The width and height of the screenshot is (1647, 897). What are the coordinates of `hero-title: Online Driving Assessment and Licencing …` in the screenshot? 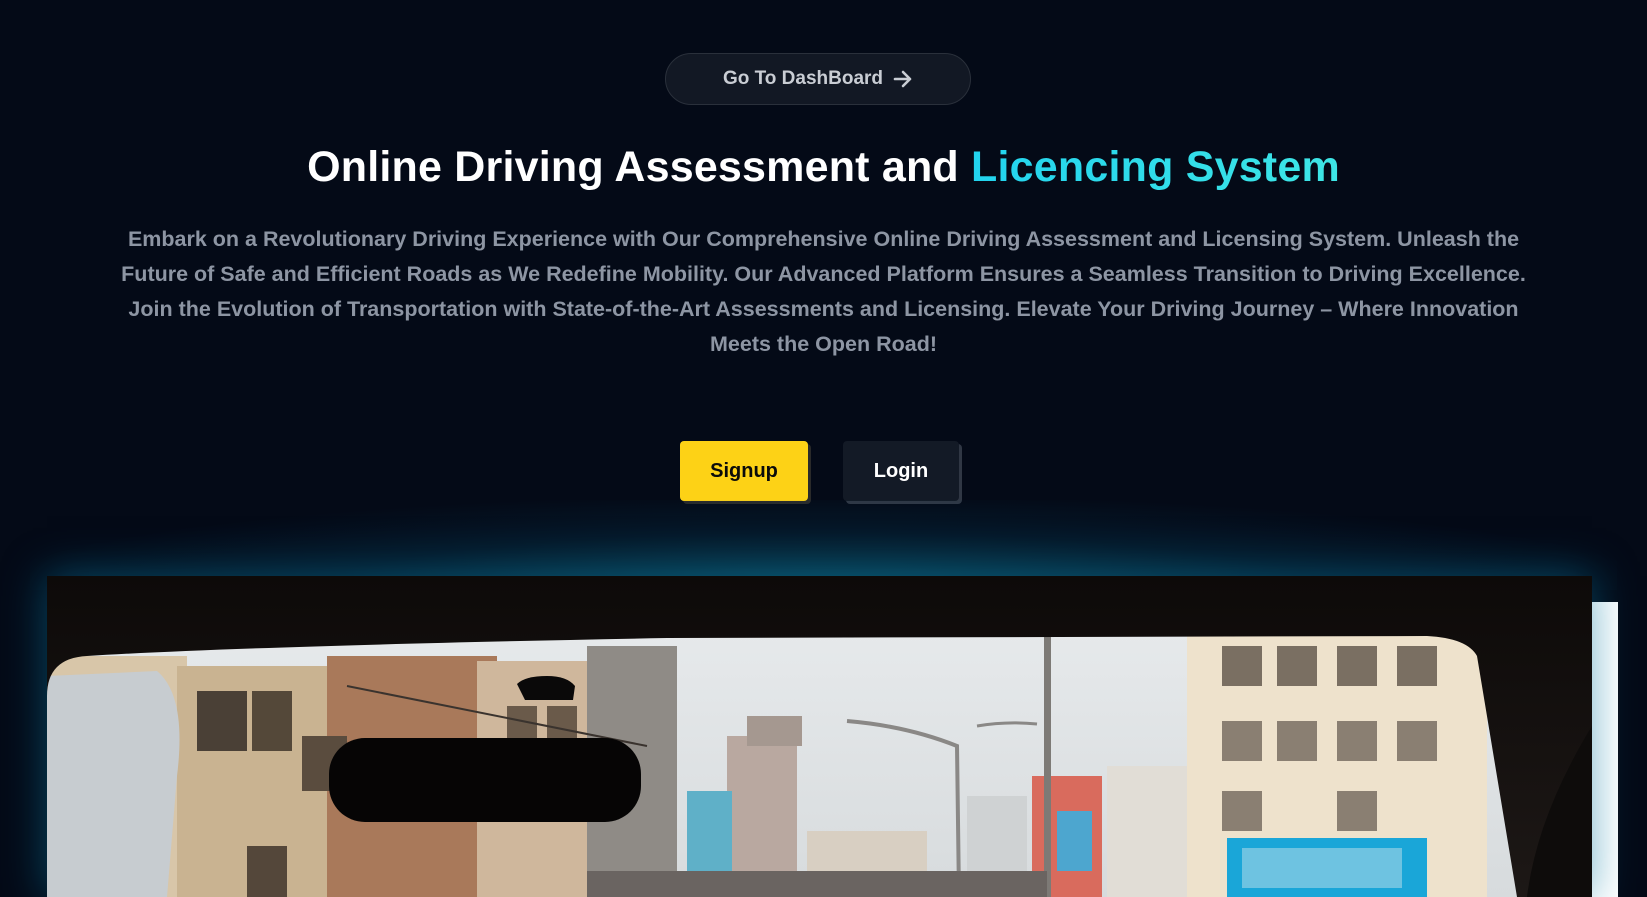 It's located at (823, 167).